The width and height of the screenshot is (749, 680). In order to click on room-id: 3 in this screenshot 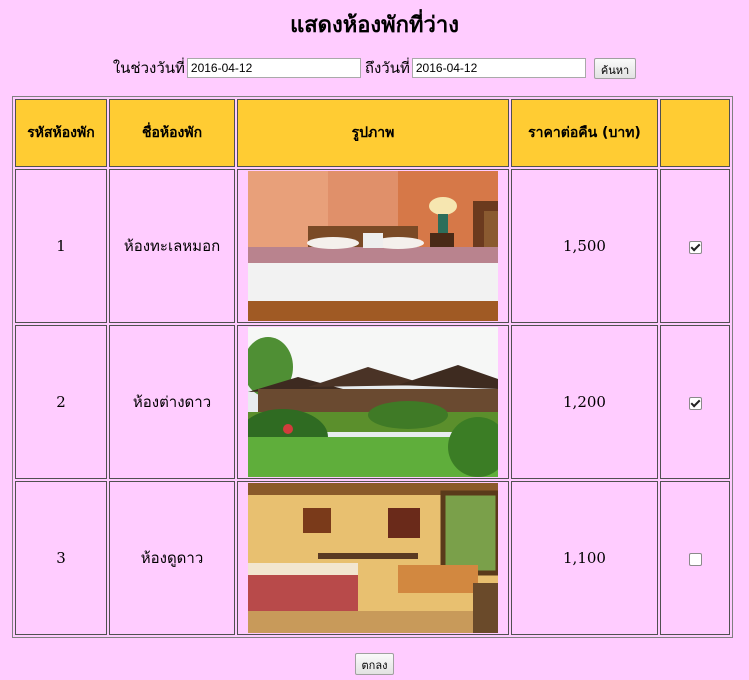, I will do `click(61, 558)`.